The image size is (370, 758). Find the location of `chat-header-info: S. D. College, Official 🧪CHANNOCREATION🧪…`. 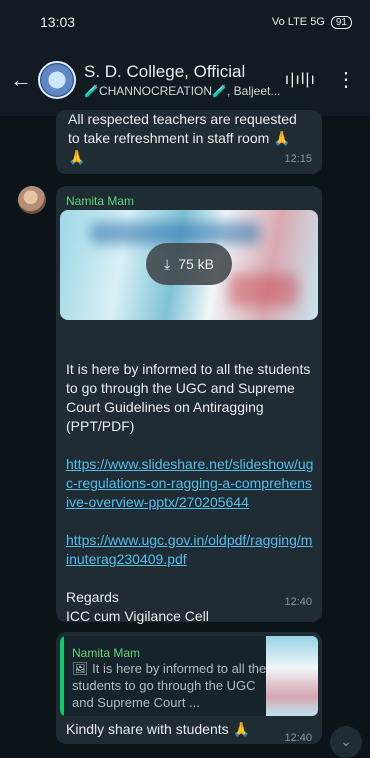

chat-header-info: S. D. College, Official 🧪CHANNOCREATION🧪… is located at coordinates (184, 80).